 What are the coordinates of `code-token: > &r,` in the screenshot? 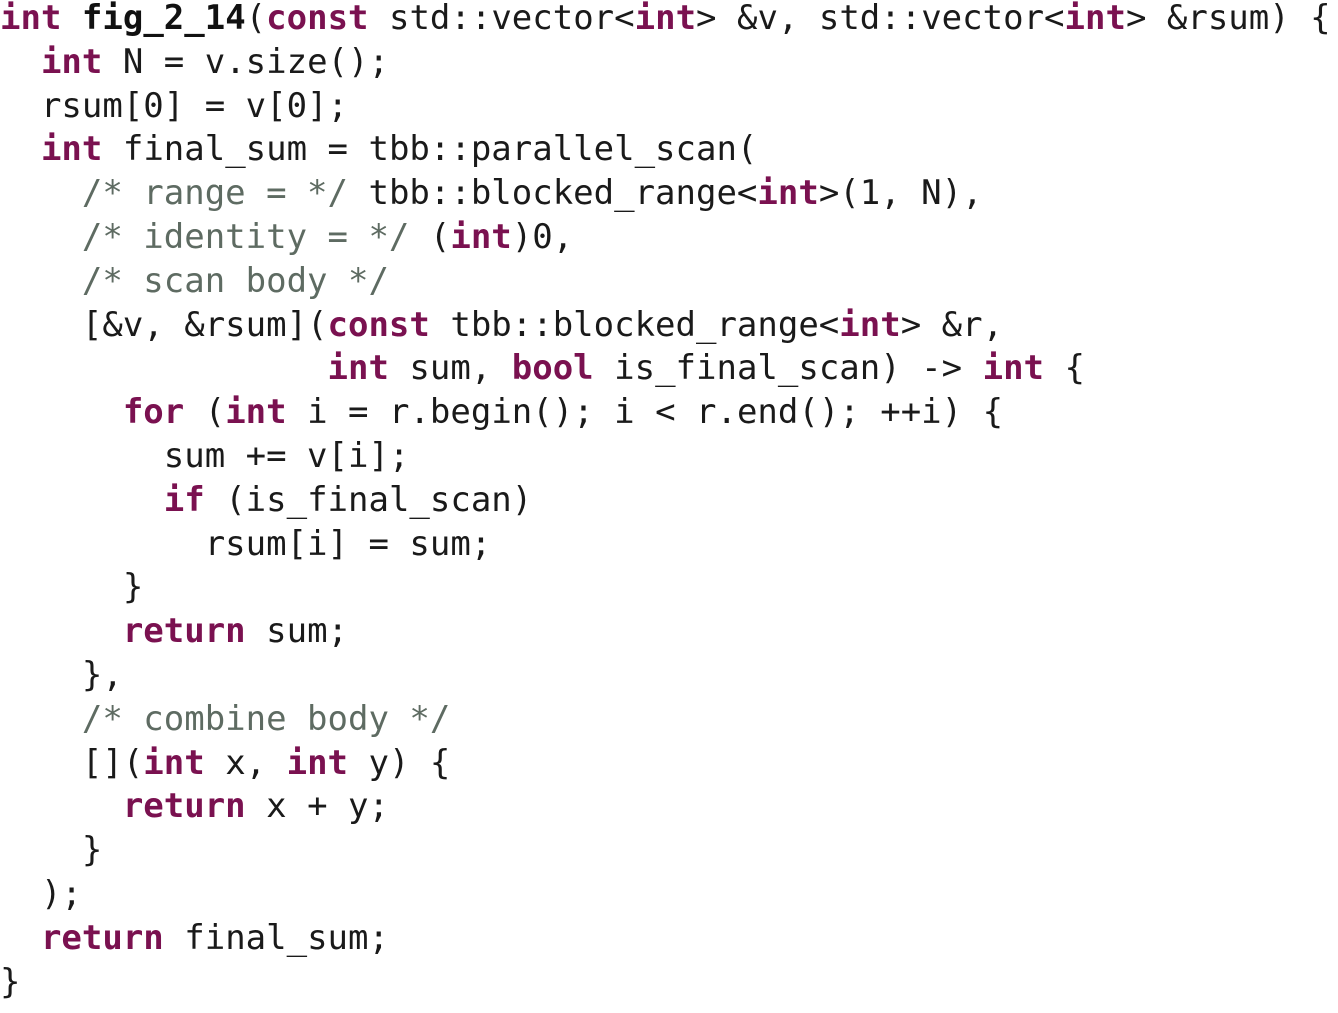 It's located at (952, 324).